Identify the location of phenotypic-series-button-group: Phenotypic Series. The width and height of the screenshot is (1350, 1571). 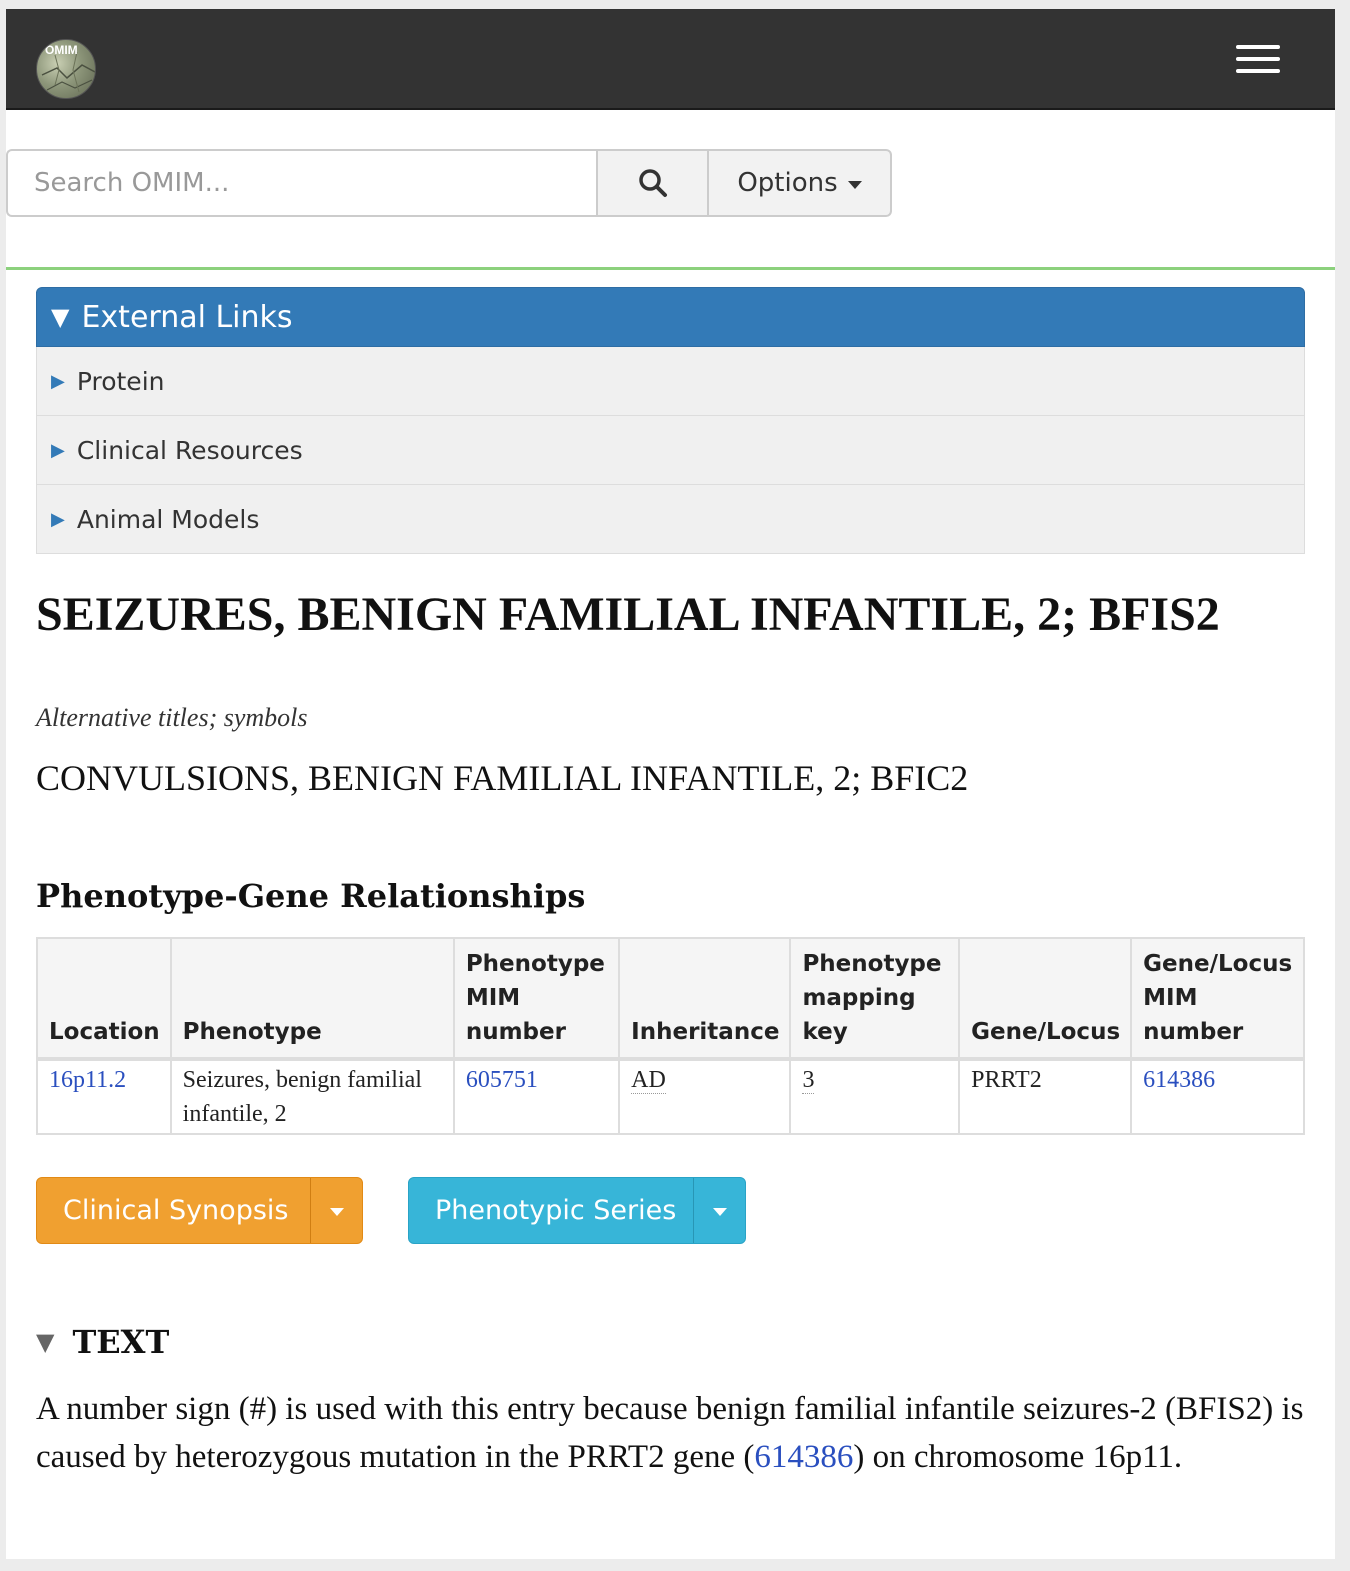
(577, 1210).